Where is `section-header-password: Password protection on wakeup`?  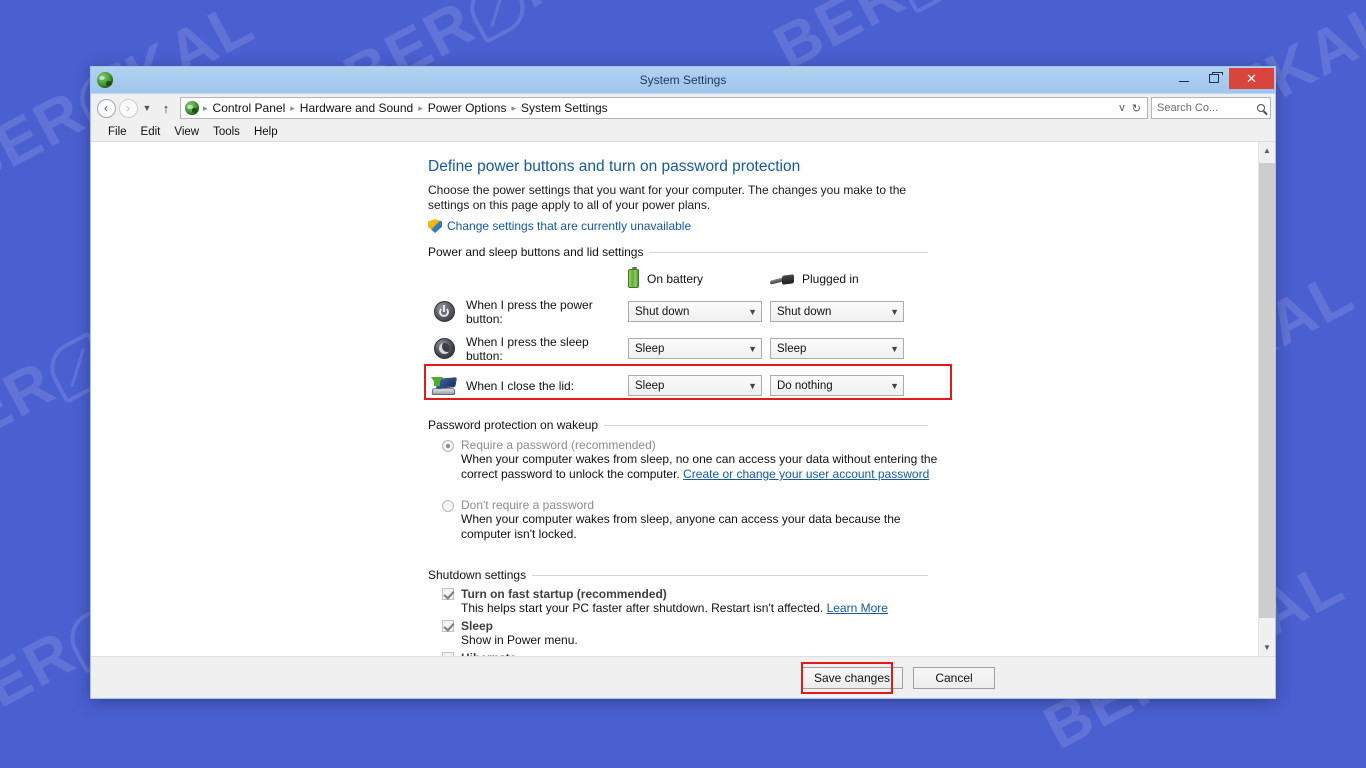
section-header-password: Password protection on wakeup is located at coordinates (678, 425).